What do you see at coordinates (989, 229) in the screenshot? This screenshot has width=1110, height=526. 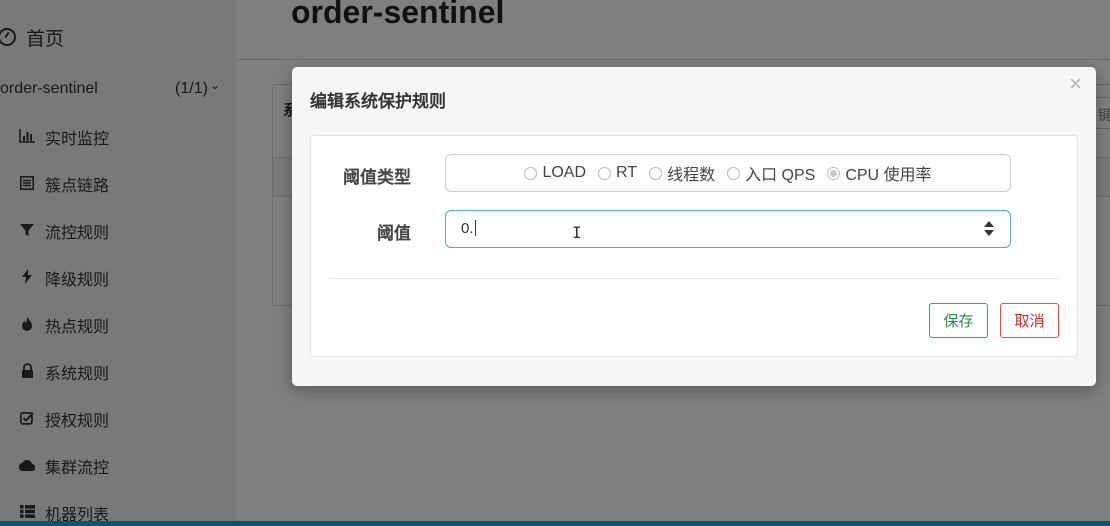 I see `number-stepper` at bounding box center [989, 229].